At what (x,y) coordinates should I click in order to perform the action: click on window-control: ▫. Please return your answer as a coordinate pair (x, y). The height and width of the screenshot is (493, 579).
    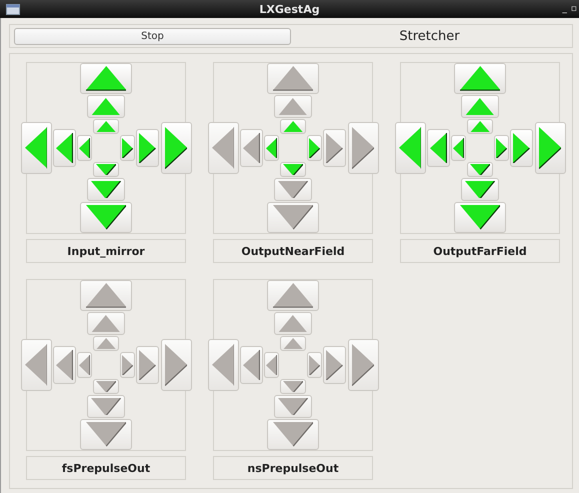
    Looking at the image, I should click on (573, 9).